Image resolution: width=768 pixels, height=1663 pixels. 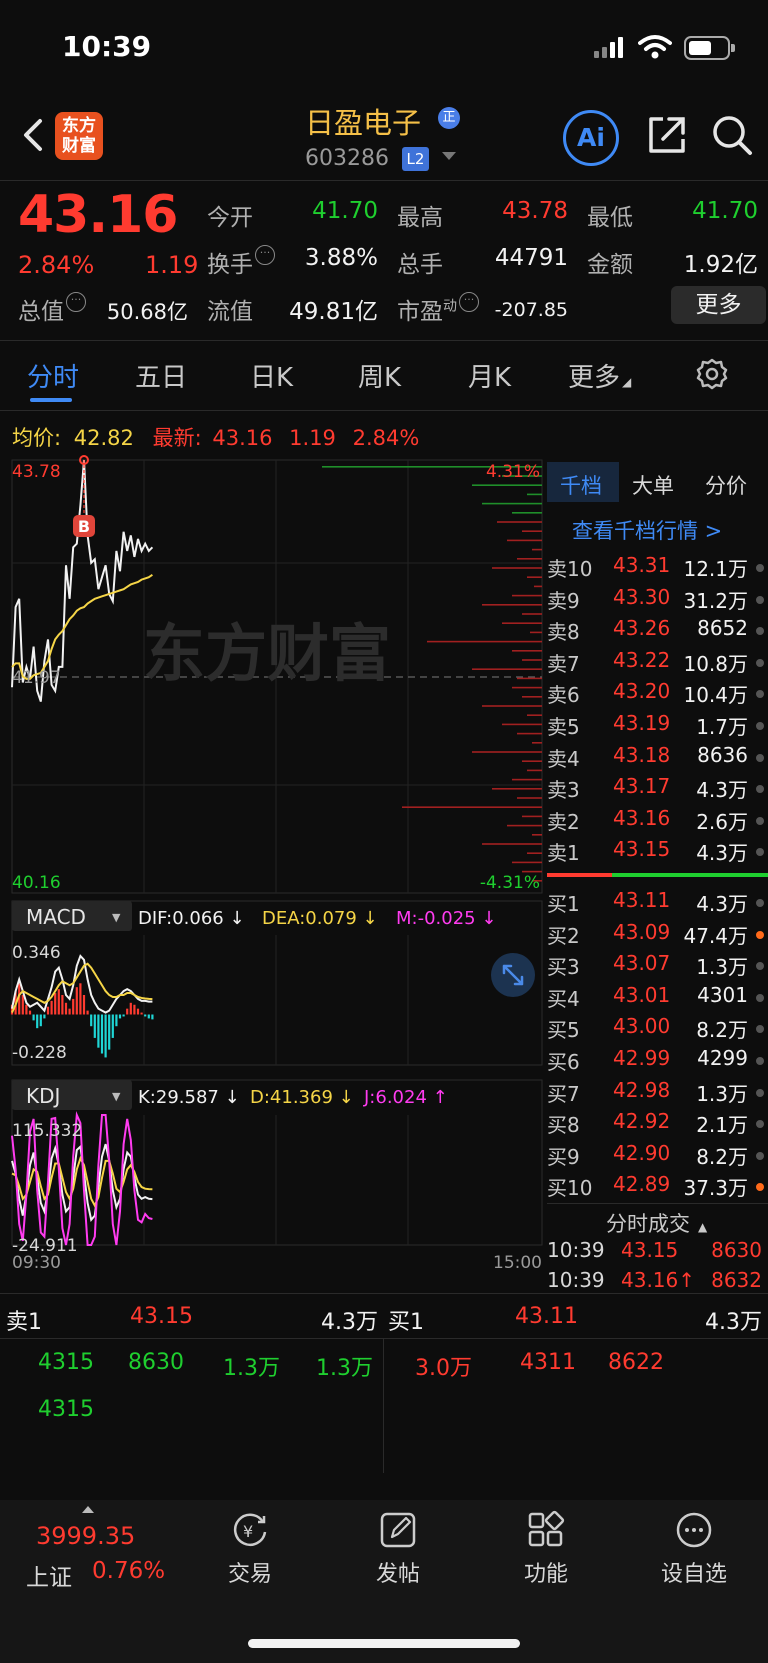 What do you see at coordinates (56, 265) in the screenshot?
I see `change-percent: 2.84%` at bounding box center [56, 265].